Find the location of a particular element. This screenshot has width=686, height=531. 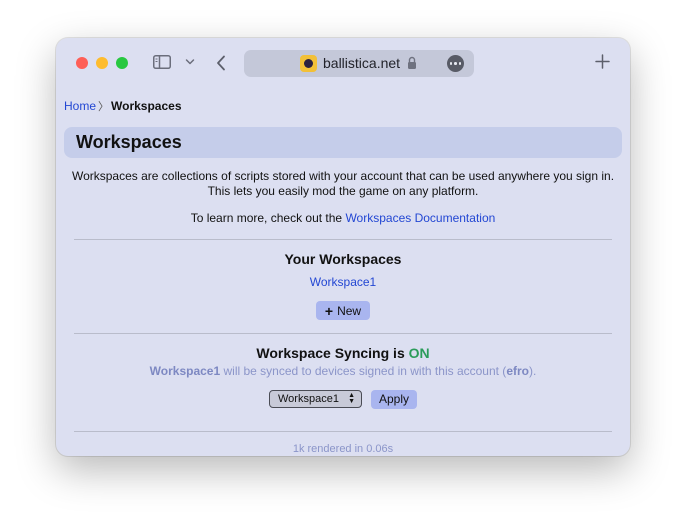

browser-toolbar: ballistica.net is located at coordinates (343, 64).